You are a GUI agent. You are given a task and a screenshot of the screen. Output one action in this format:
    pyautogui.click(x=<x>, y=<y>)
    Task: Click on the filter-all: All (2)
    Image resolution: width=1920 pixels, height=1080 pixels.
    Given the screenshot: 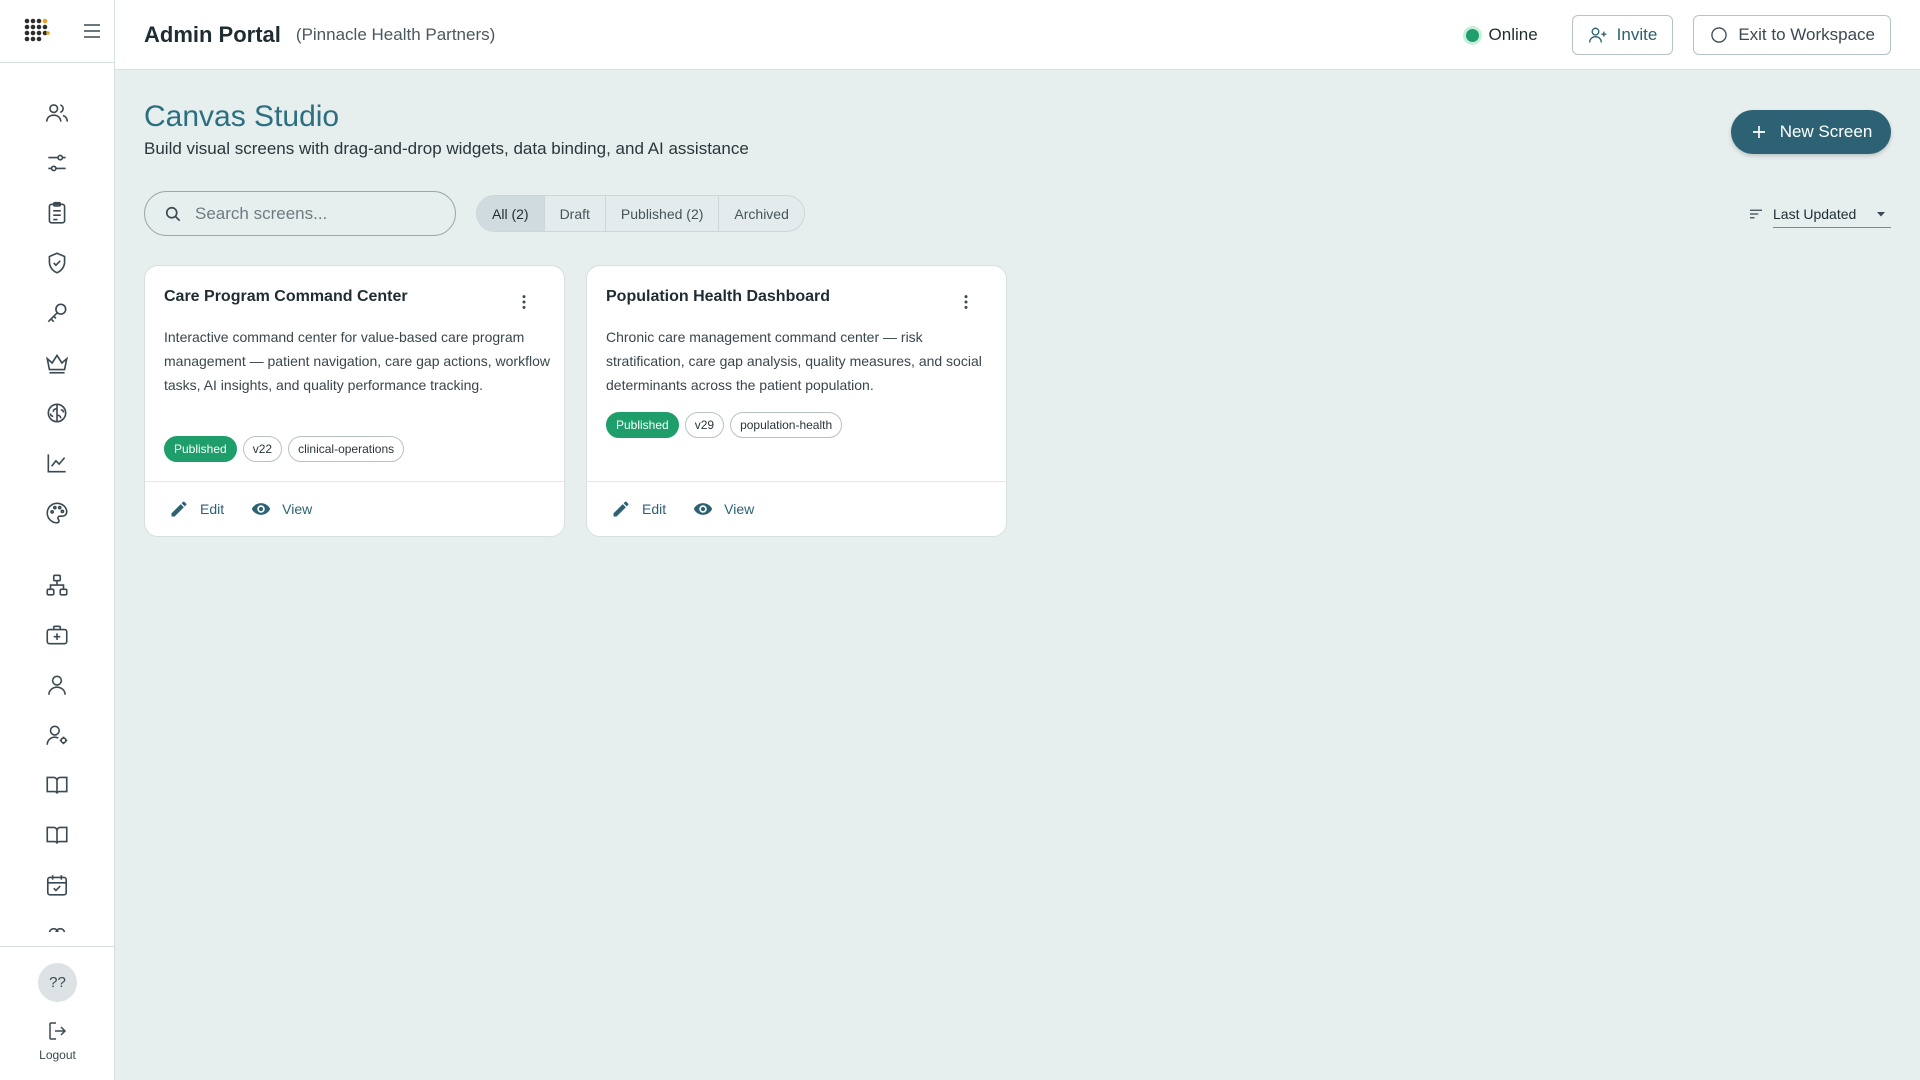 What is the action you would take?
    pyautogui.click(x=511, y=213)
    